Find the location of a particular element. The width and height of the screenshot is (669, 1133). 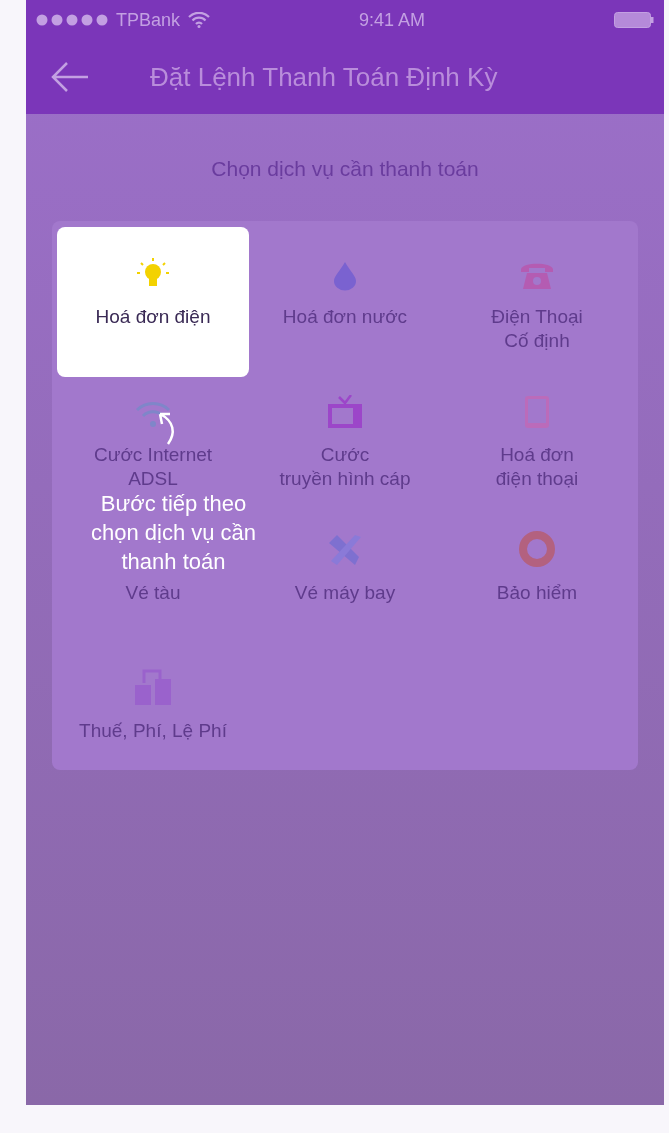

service-tile: Bảo hiểm is located at coordinates (537, 559).